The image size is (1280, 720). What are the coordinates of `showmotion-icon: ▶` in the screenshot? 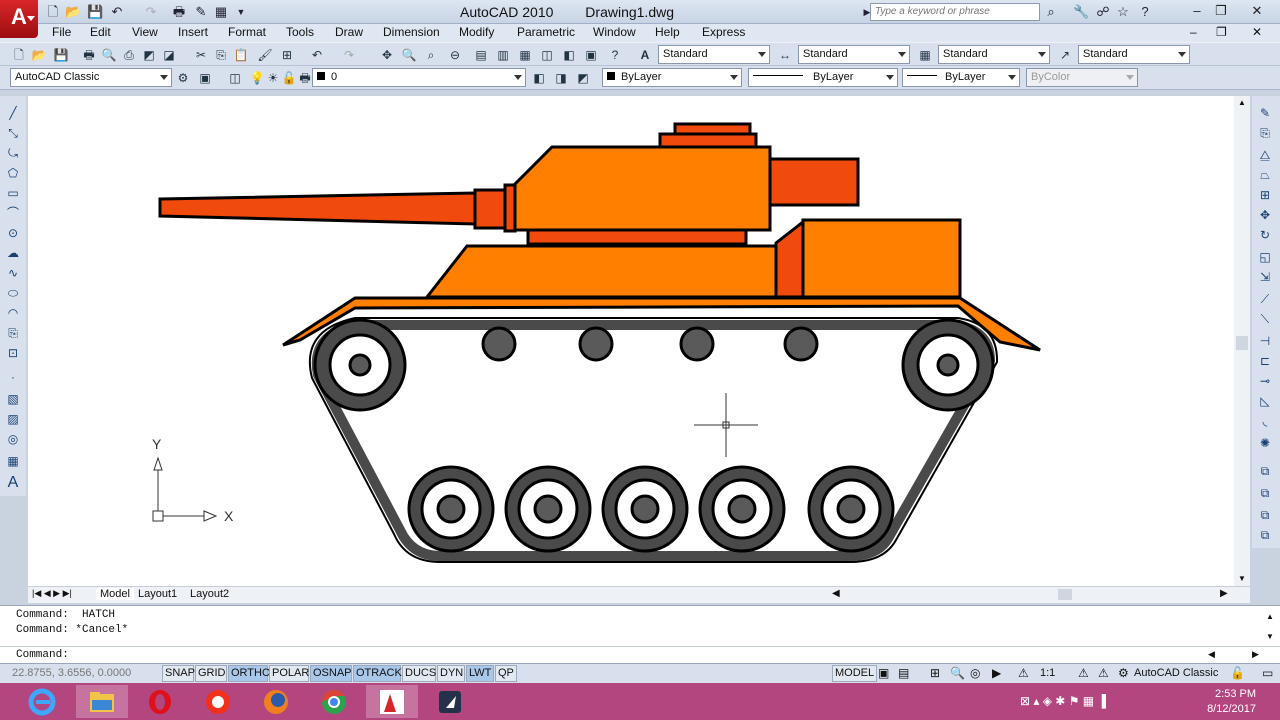 It's located at (996, 673).